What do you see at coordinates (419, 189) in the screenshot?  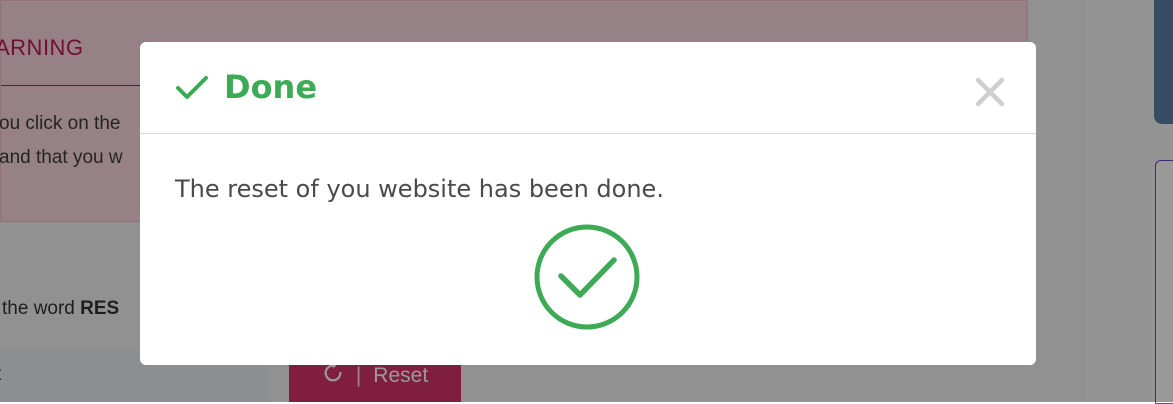 I see `dialog-message: The reset of you website has been done.` at bounding box center [419, 189].